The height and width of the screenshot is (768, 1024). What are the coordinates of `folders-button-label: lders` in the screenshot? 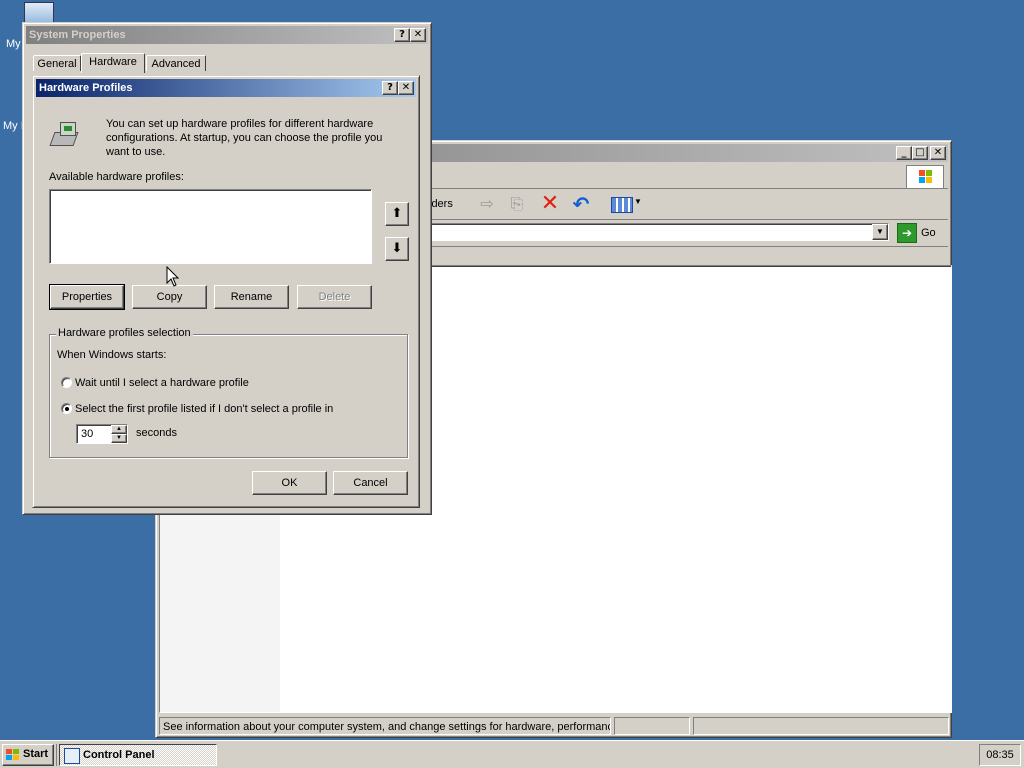 It's located at (441, 204).